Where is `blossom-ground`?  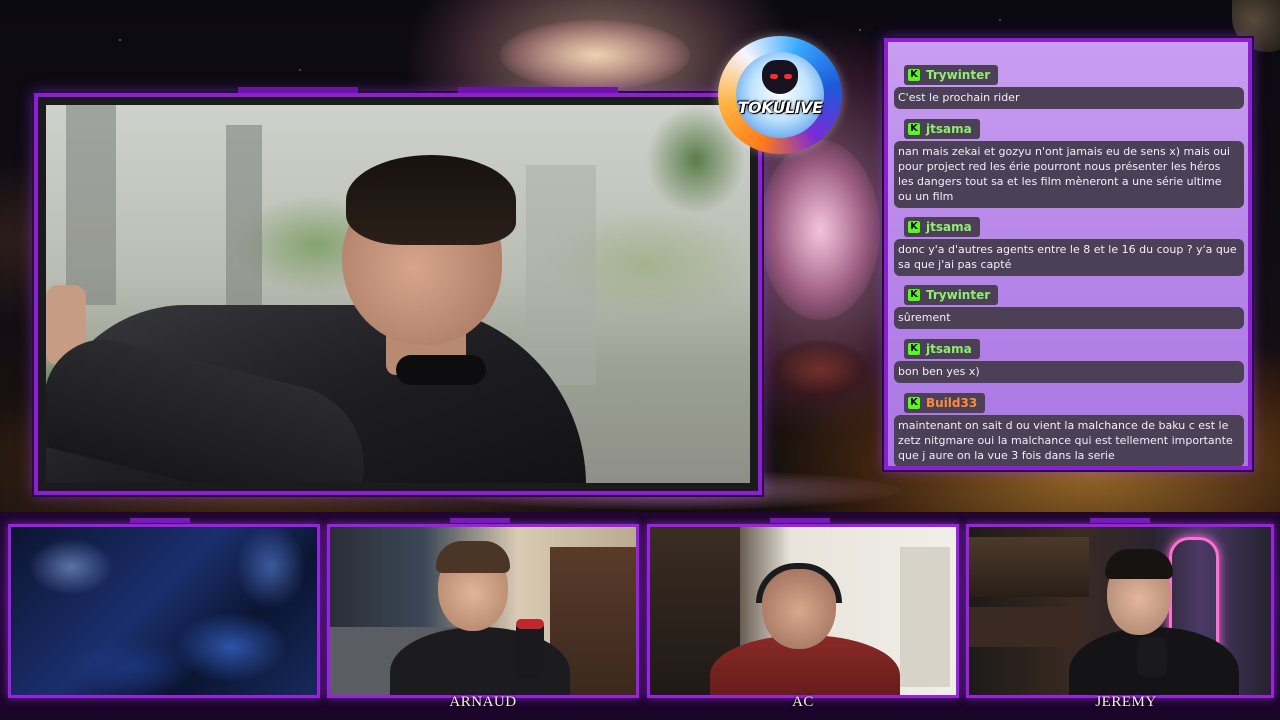 blossom-ground is located at coordinates (820, 370).